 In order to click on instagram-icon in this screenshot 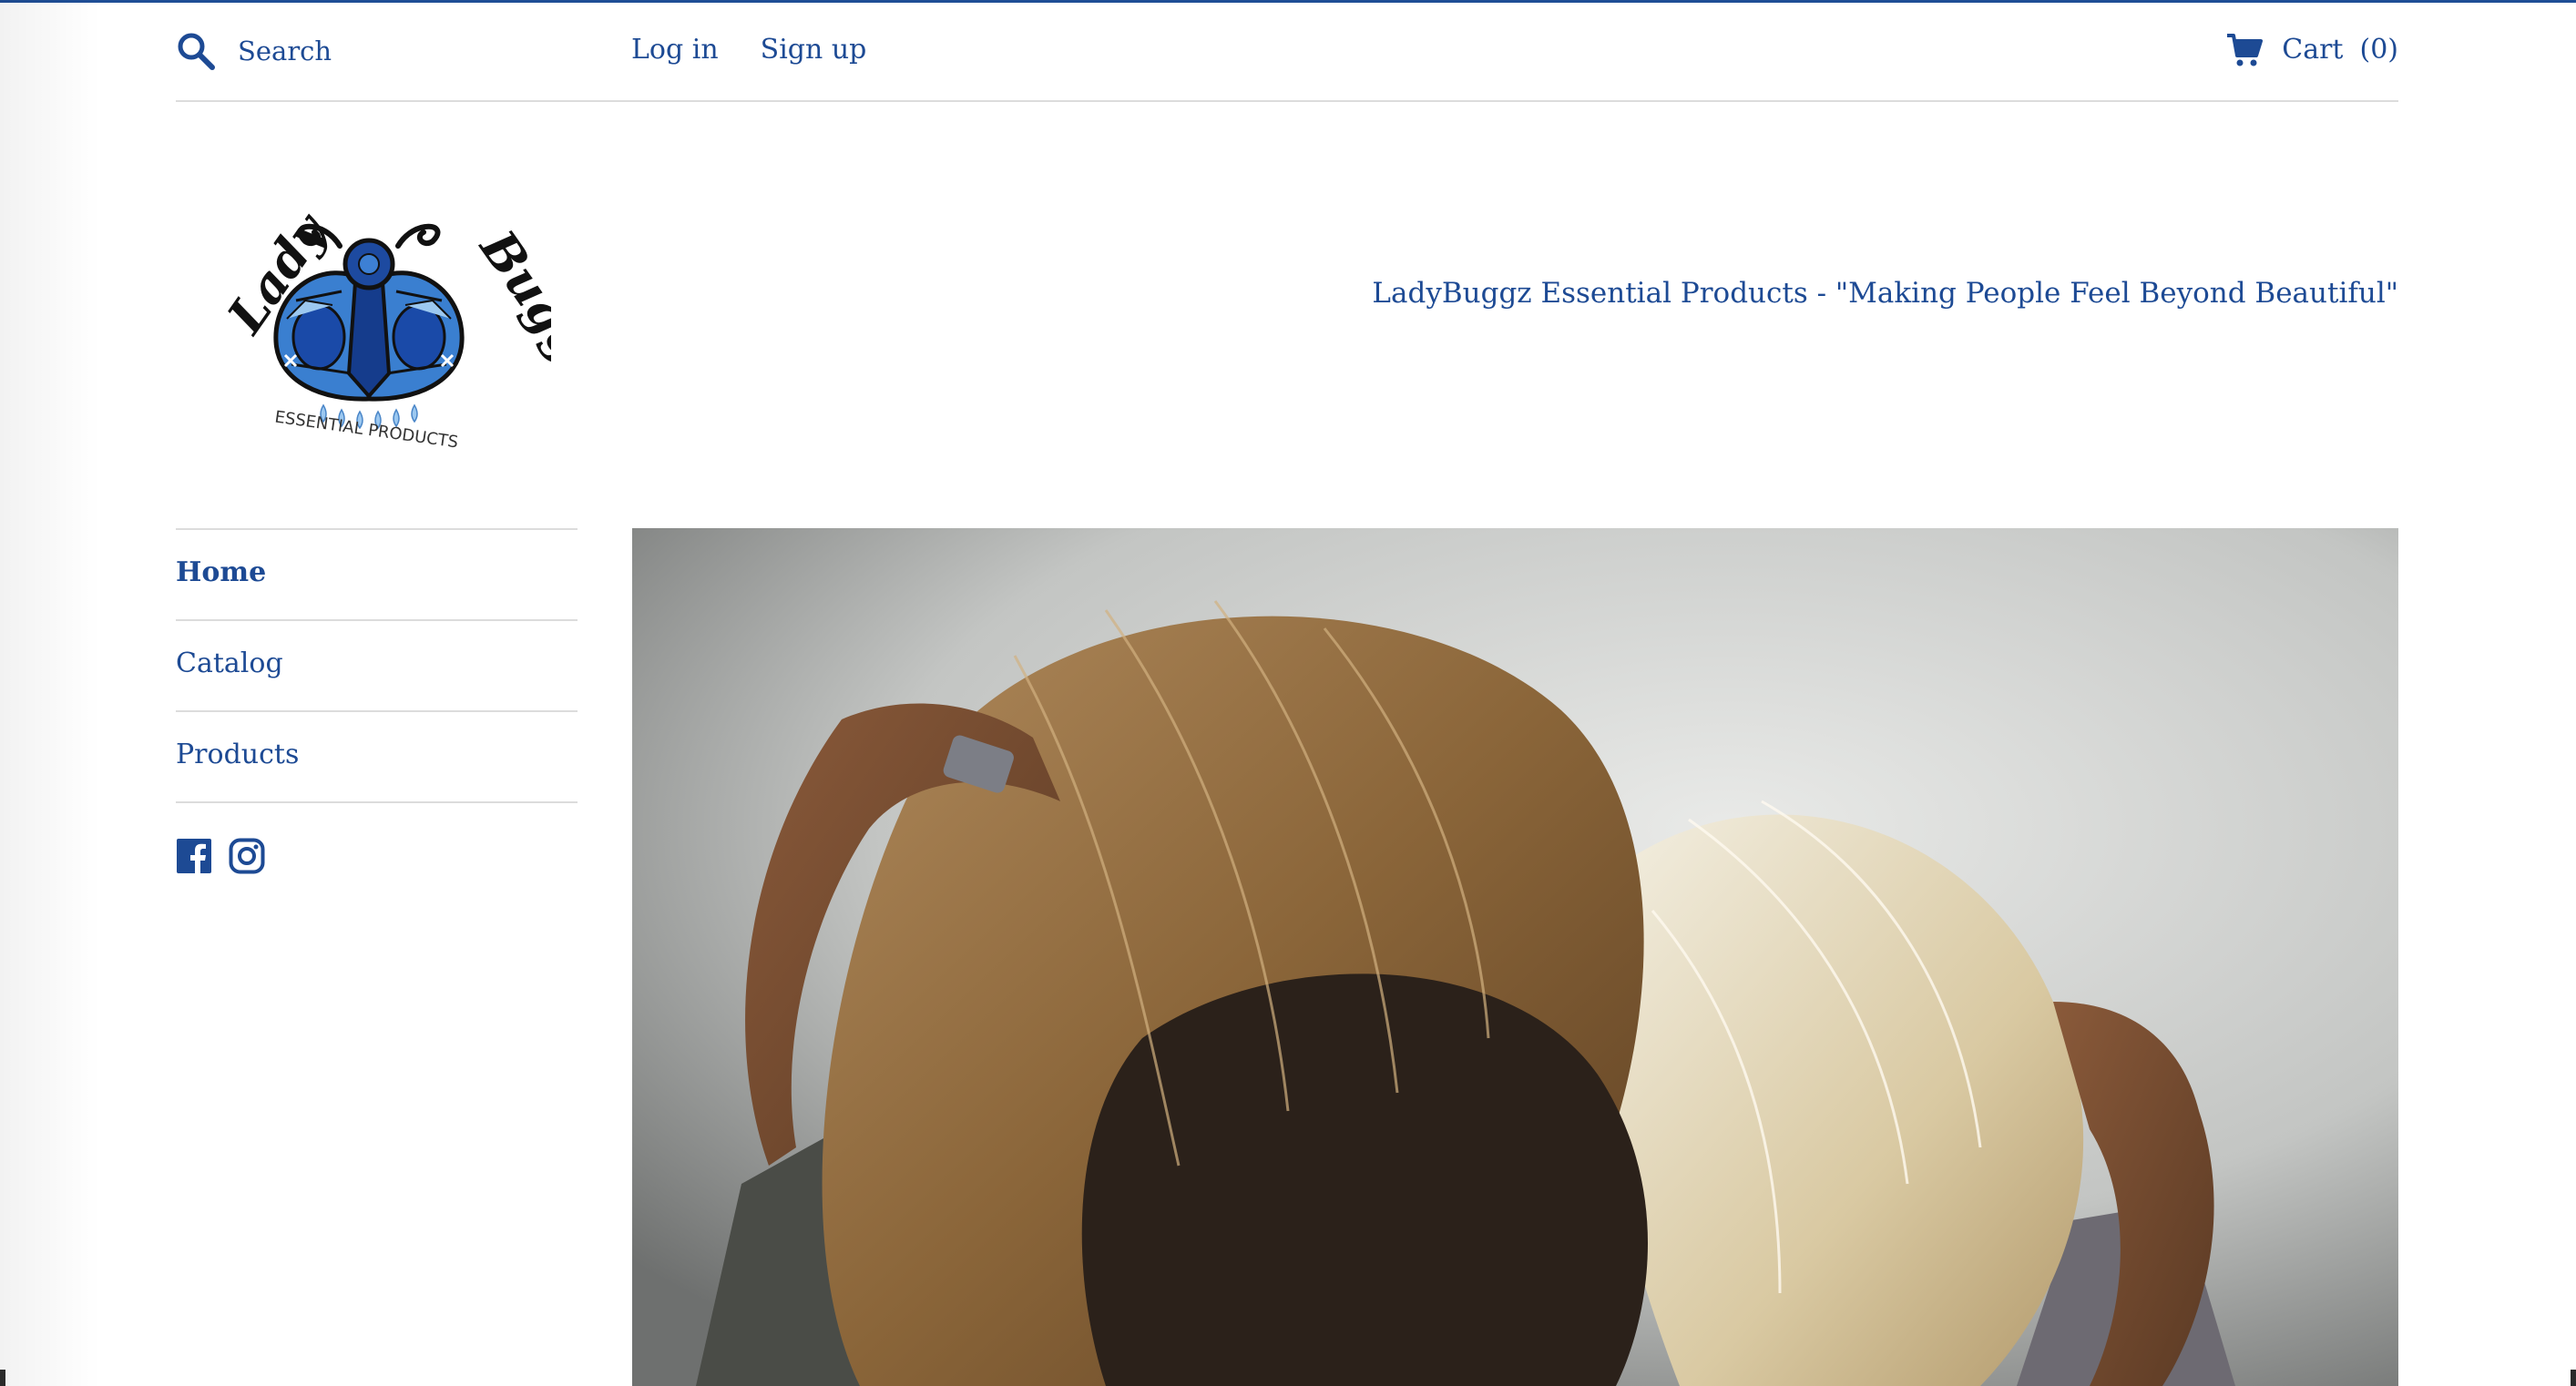, I will do `click(247, 856)`.